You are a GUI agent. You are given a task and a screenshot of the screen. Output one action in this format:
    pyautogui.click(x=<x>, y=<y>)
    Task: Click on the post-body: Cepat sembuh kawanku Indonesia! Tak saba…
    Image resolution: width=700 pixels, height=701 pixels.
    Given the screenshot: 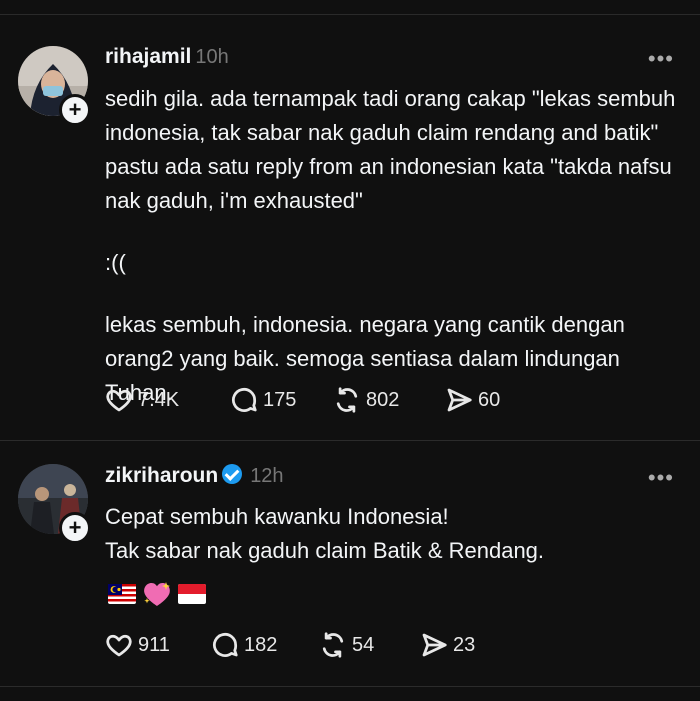 What is the action you would take?
    pyautogui.click(x=392, y=534)
    